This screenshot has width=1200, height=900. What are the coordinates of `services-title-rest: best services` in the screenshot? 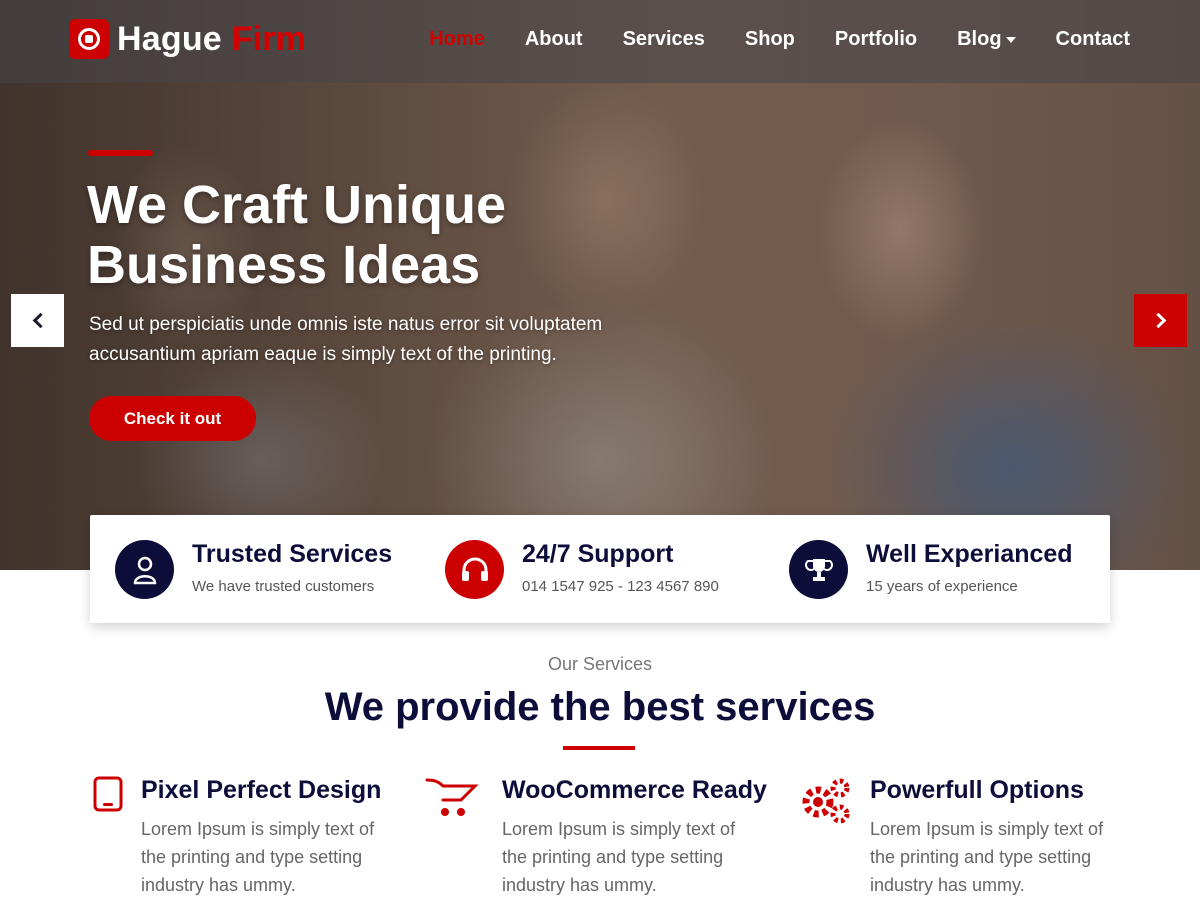 It's located at (748, 707).